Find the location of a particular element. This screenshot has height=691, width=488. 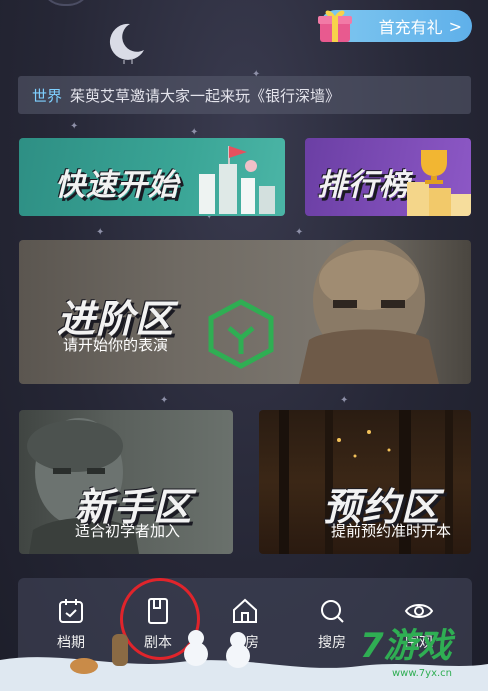

quick-start-title: 快速开始 is located at coordinates (117, 185).